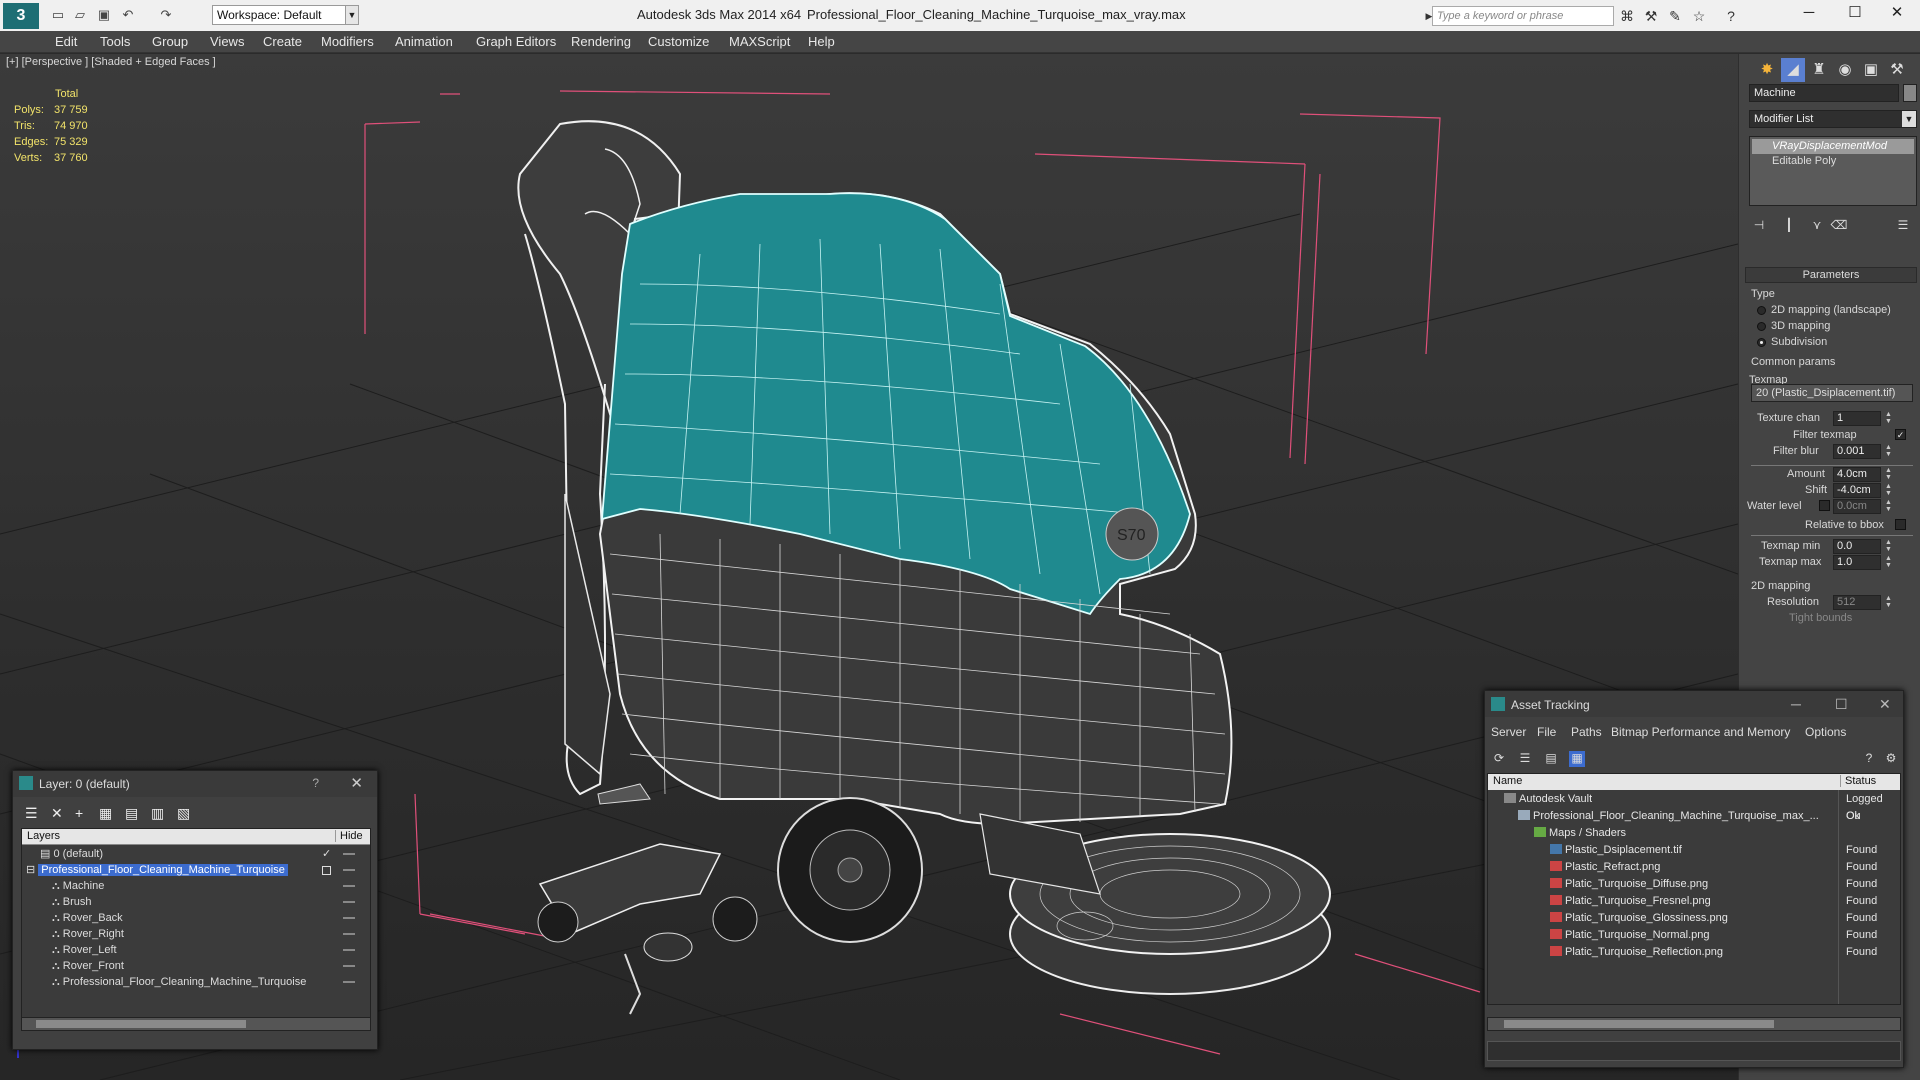 The width and height of the screenshot is (1920, 1080). What do you see at coordinates (1694, 806) in the screenshot?
I see `asset-row: Autodesk Vault Logged Ou` at bounding box center [1694, 806].